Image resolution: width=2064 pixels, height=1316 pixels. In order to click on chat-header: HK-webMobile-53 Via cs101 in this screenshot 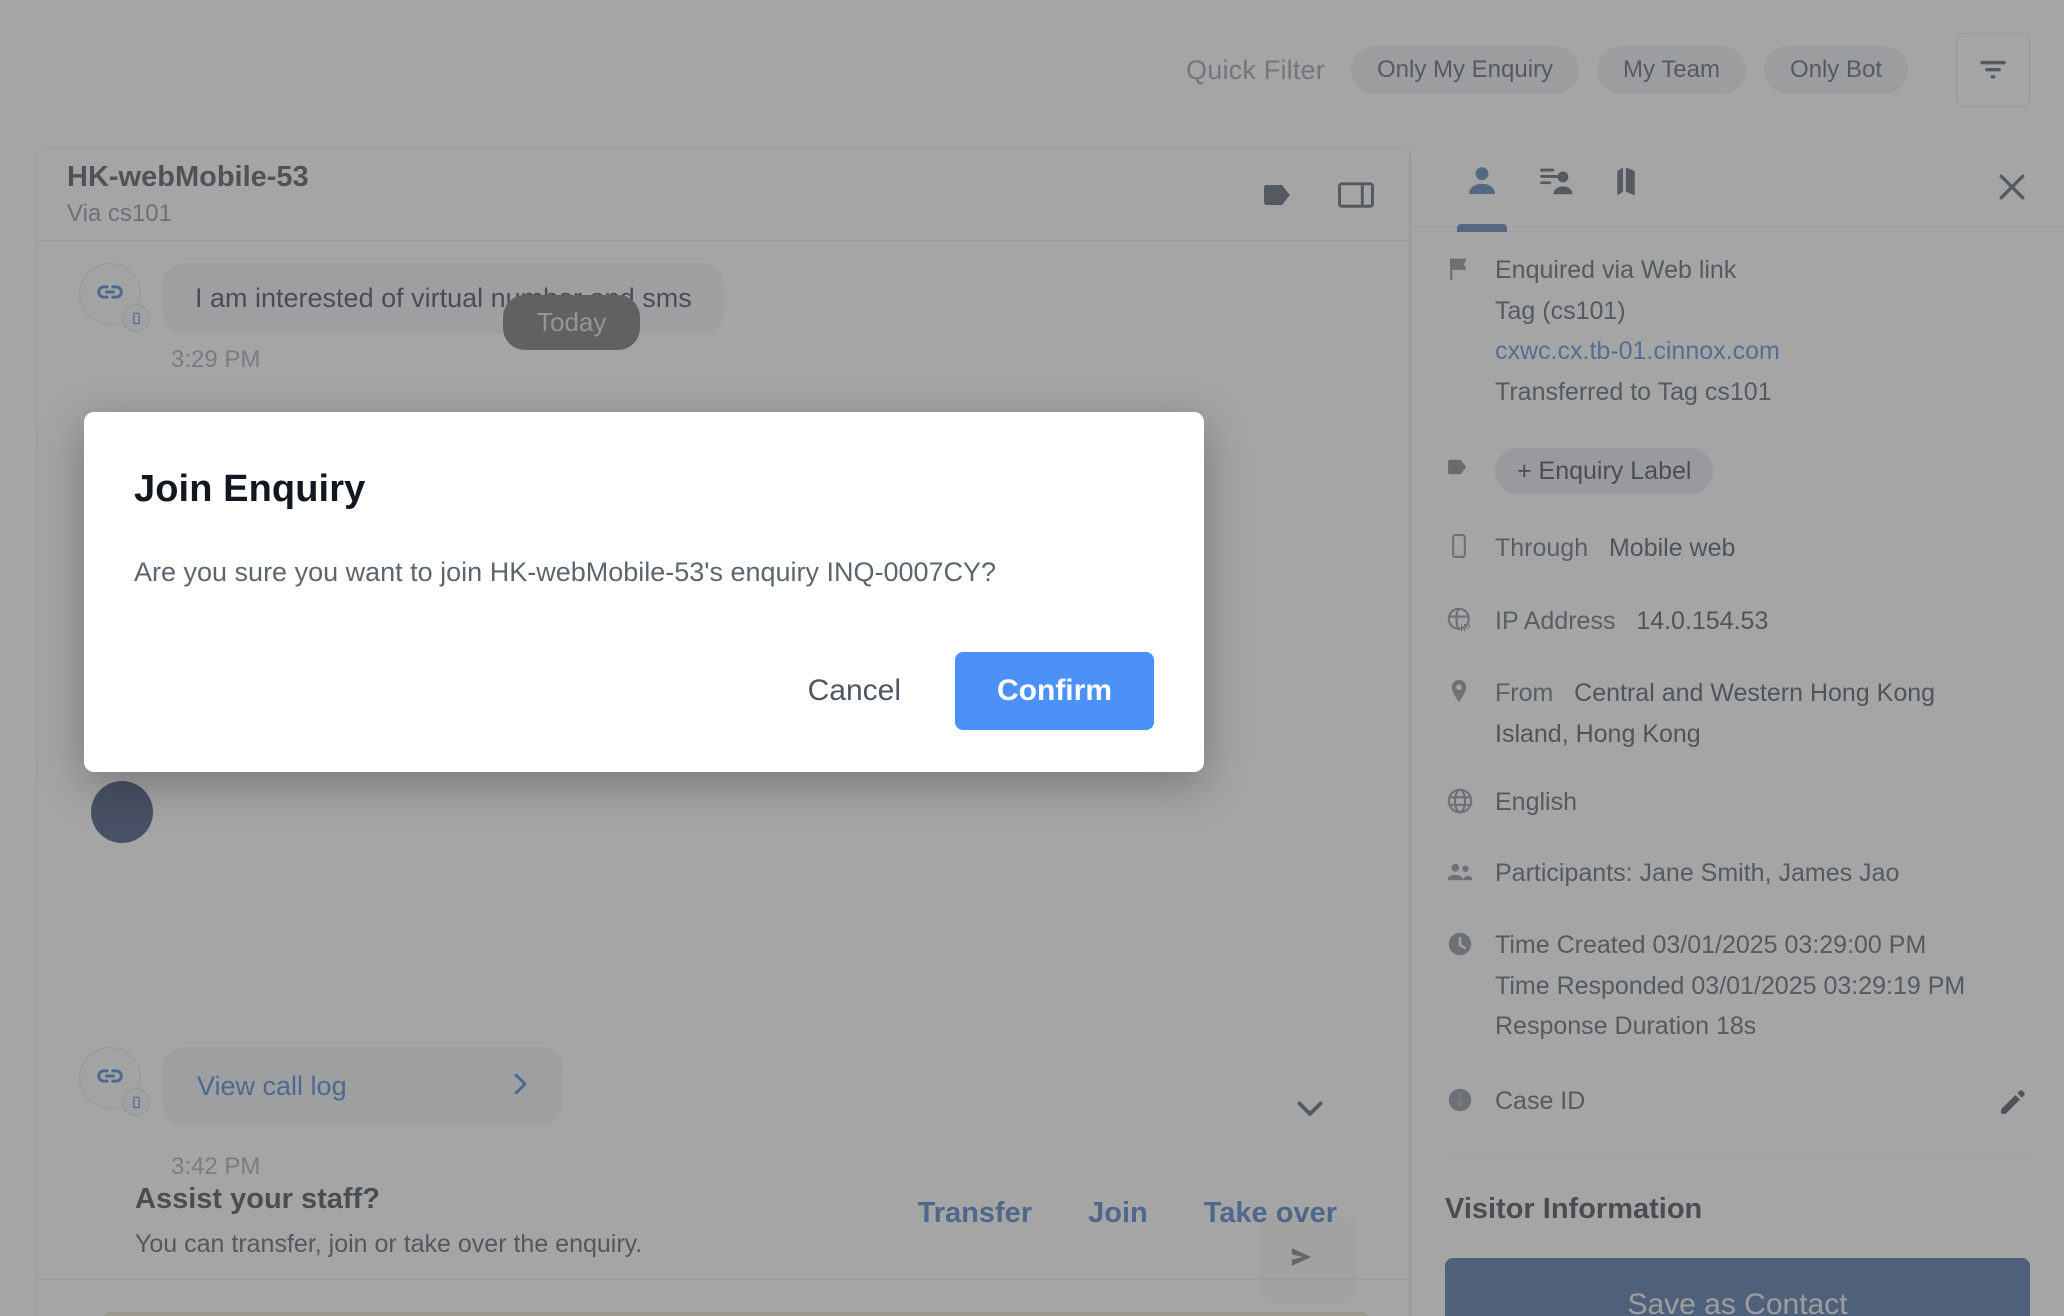, I will do `click(723, 195)`.